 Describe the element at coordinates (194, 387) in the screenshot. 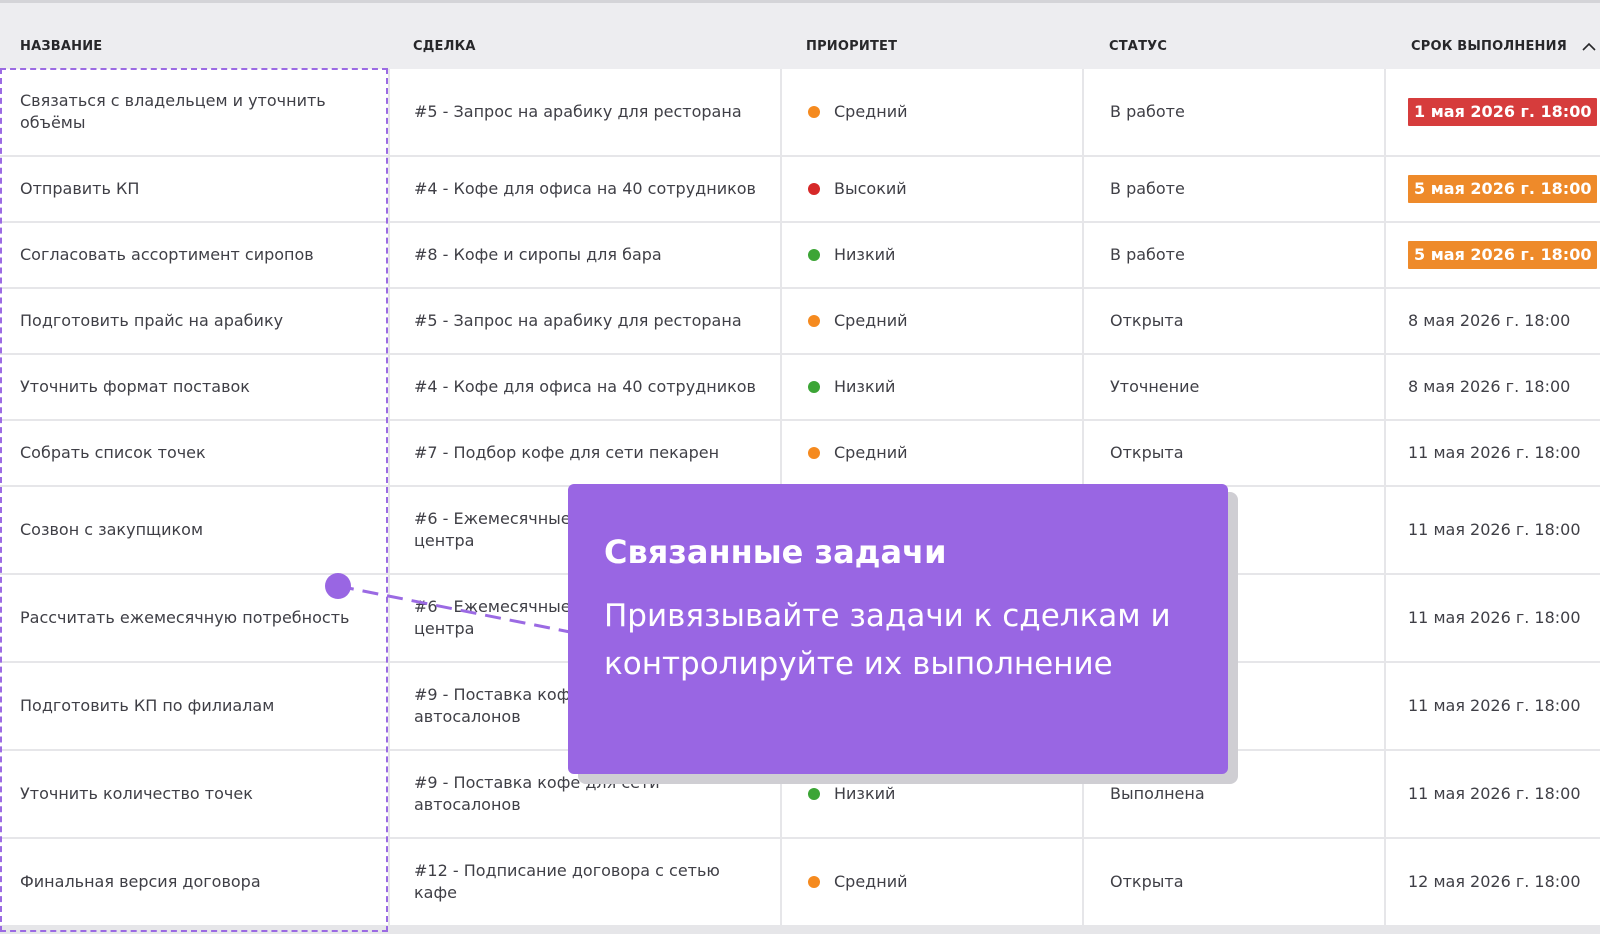

I see `task-name-cell: Уточнить формат поставок` at that location.